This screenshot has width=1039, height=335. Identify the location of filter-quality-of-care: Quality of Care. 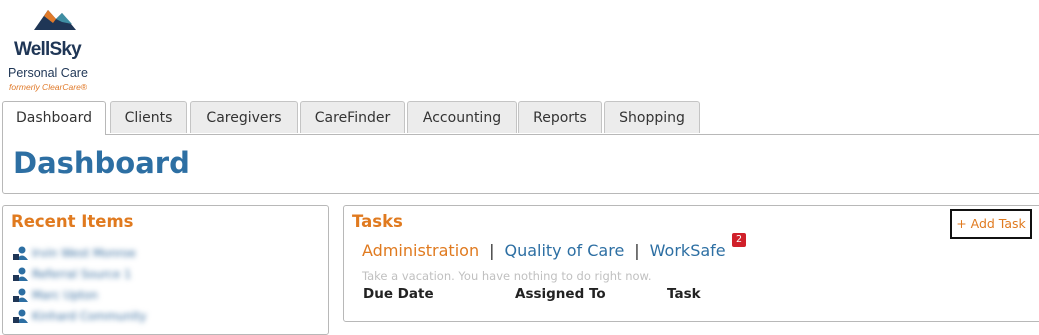
(564, 250).